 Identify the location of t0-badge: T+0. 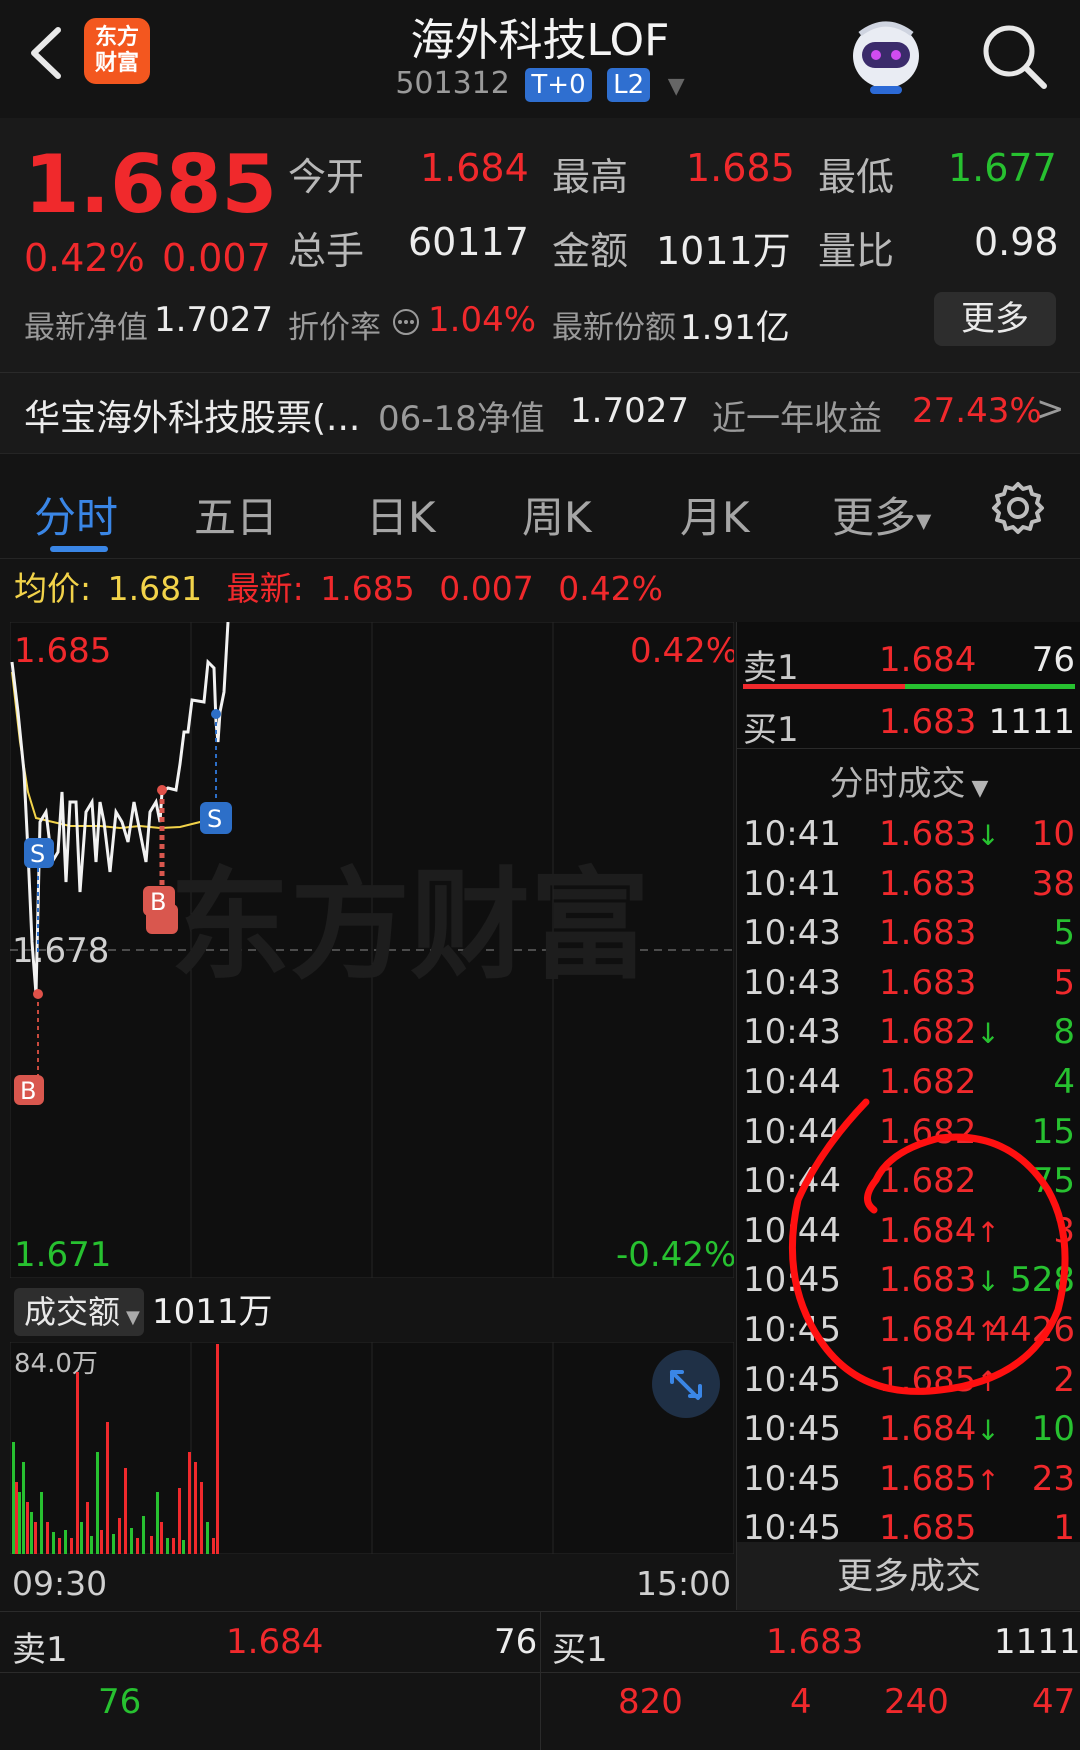
(558, 85).